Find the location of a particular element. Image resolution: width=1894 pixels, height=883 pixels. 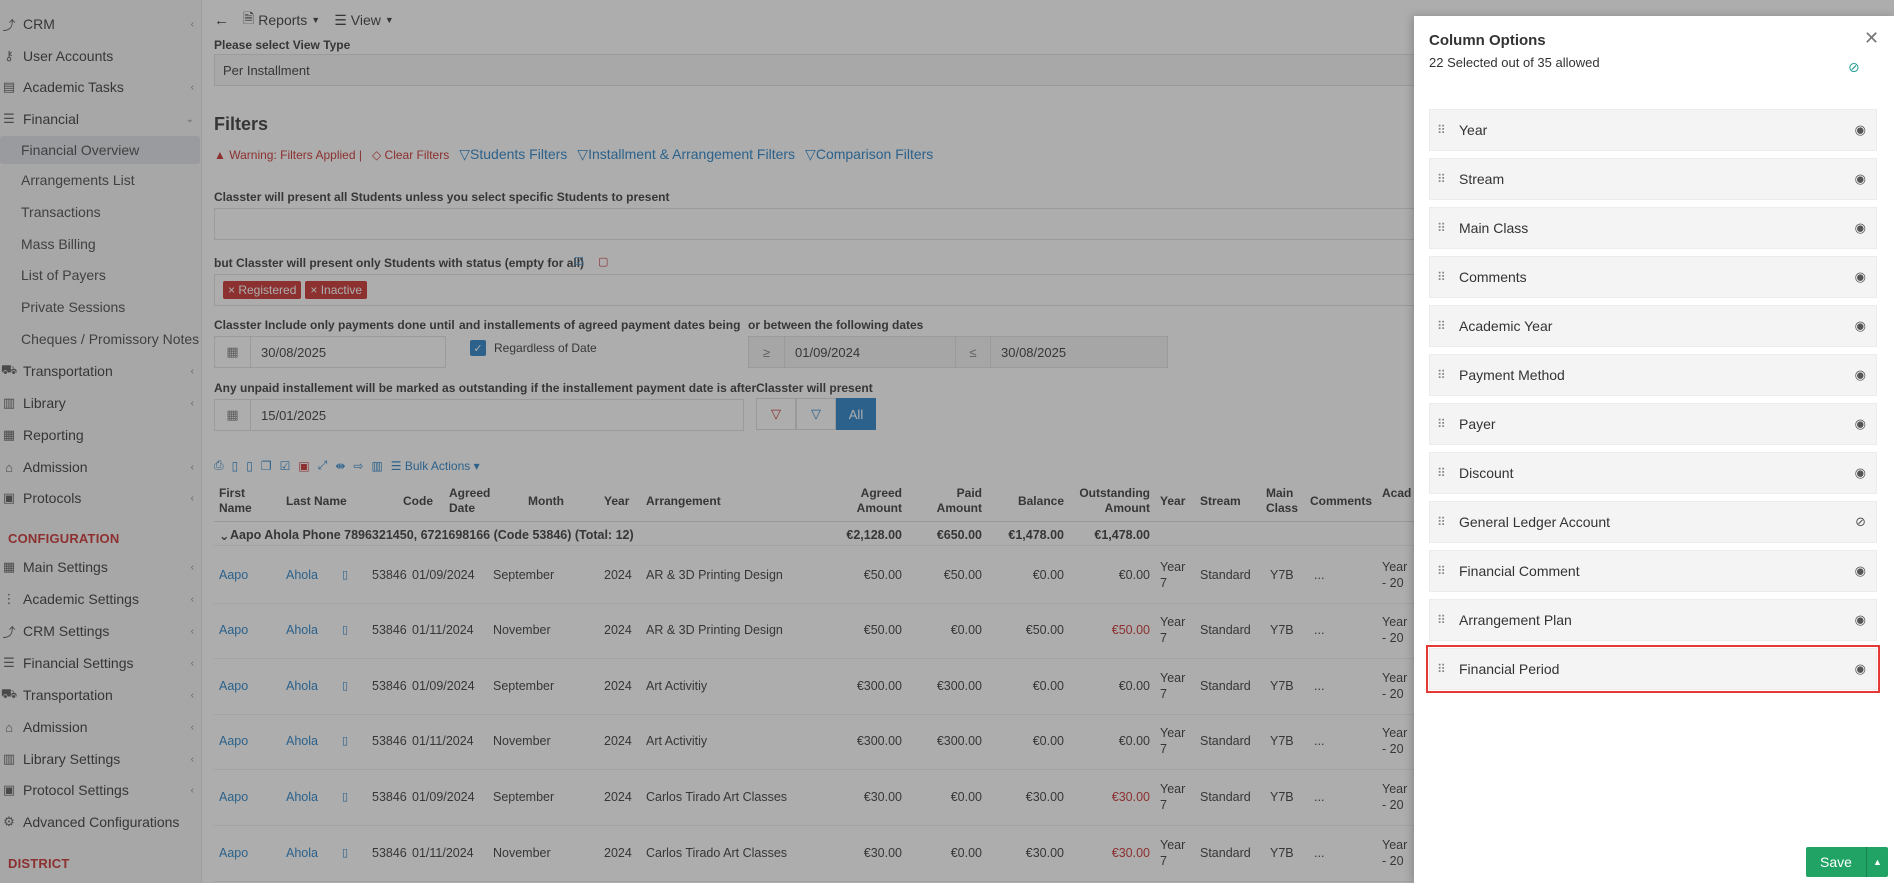

close-icon: ✕ is located at coordinates (1871, 38).